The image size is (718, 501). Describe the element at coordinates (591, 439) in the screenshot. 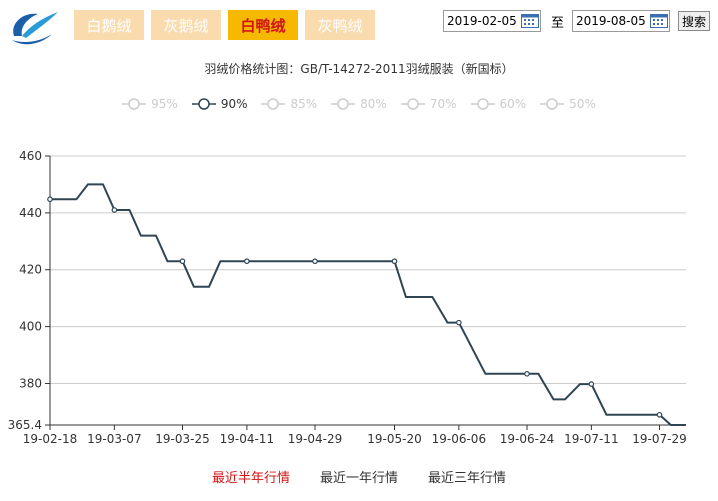

I see `x-tick-label: 19-07-11` at that location.